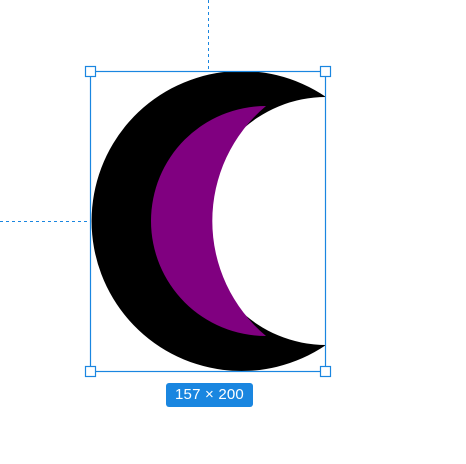 The image size is (466, 464). What do you see at coordinates (90, 71) in the screenshot?
I see `resize-handle-top-left` at bounding box center [90, 71].